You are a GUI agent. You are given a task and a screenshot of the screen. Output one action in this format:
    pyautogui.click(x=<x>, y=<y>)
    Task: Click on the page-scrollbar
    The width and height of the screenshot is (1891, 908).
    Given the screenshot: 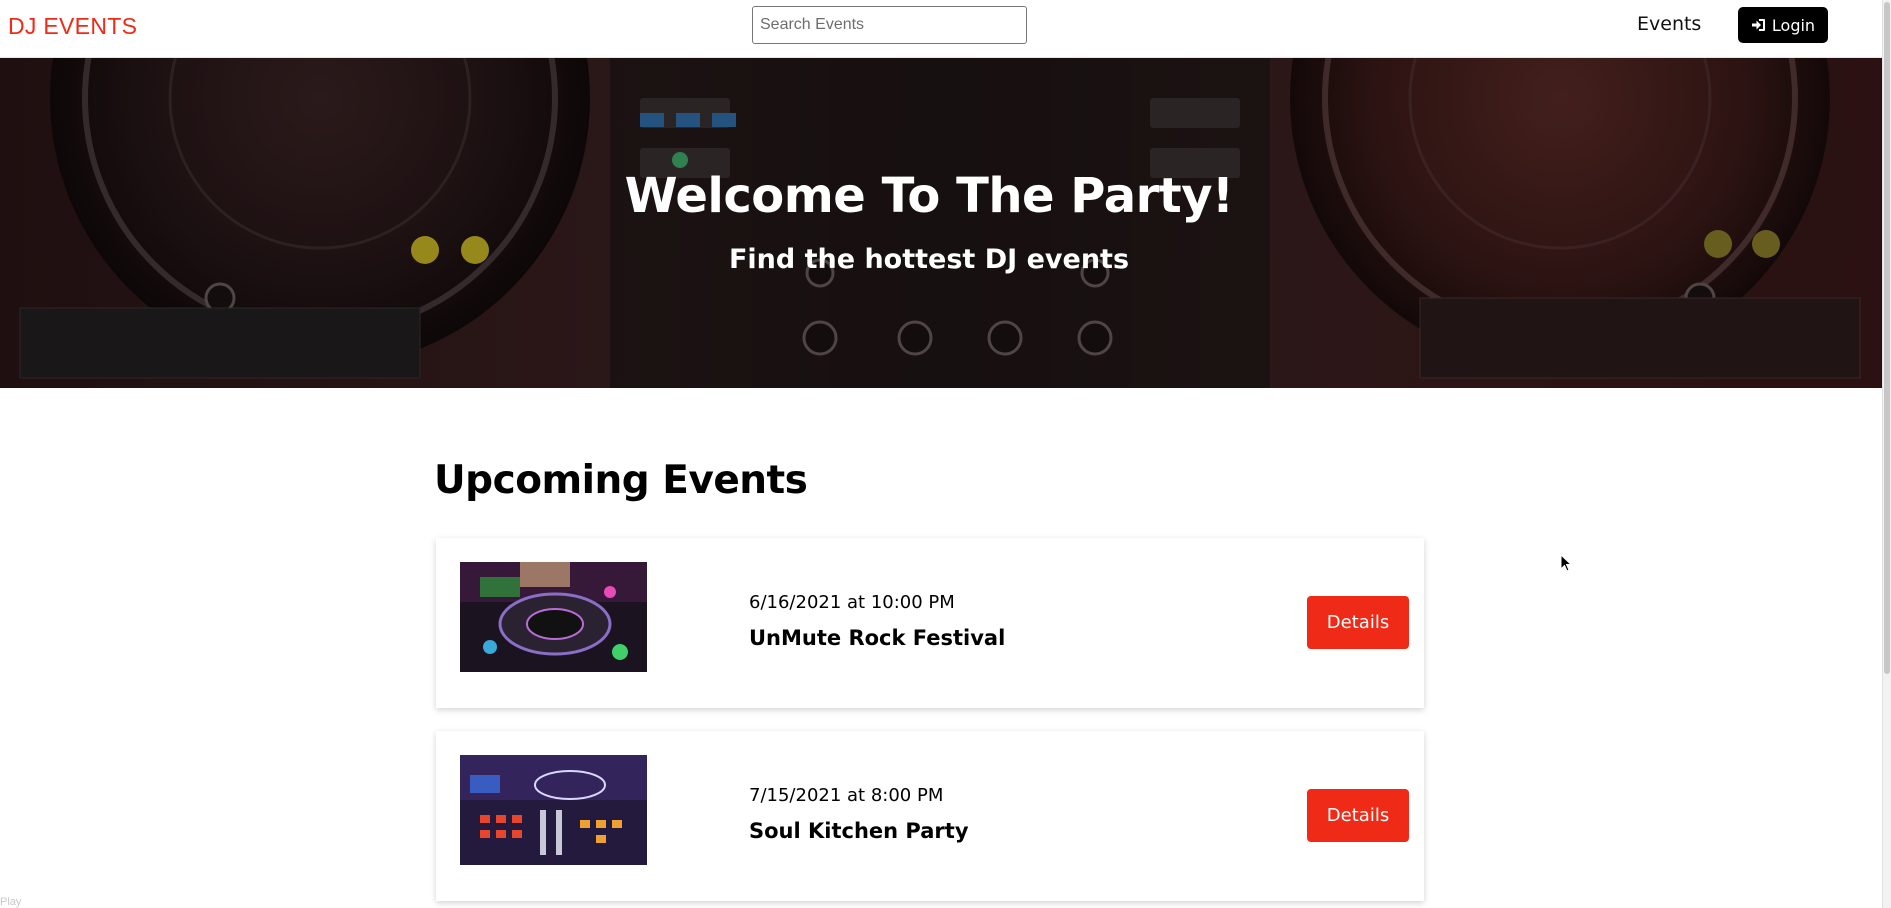 What is the action you would take?
    pyautogui.click(x=1886, y=454)
    